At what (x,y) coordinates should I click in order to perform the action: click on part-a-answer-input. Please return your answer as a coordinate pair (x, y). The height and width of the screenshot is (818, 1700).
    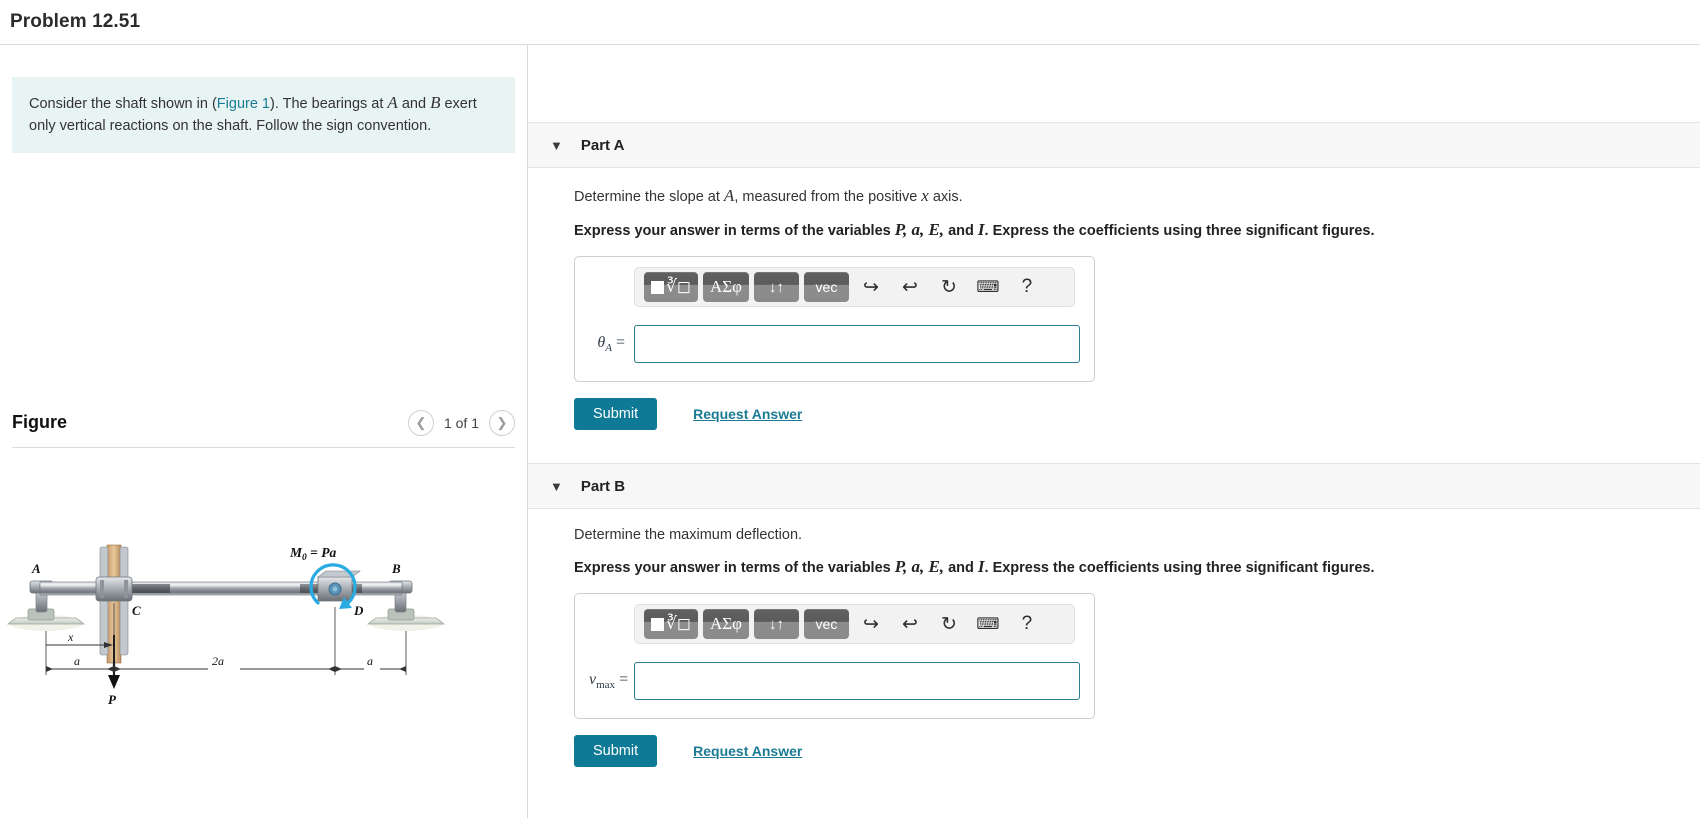
    Looking at the image, I should click on (857, 344).